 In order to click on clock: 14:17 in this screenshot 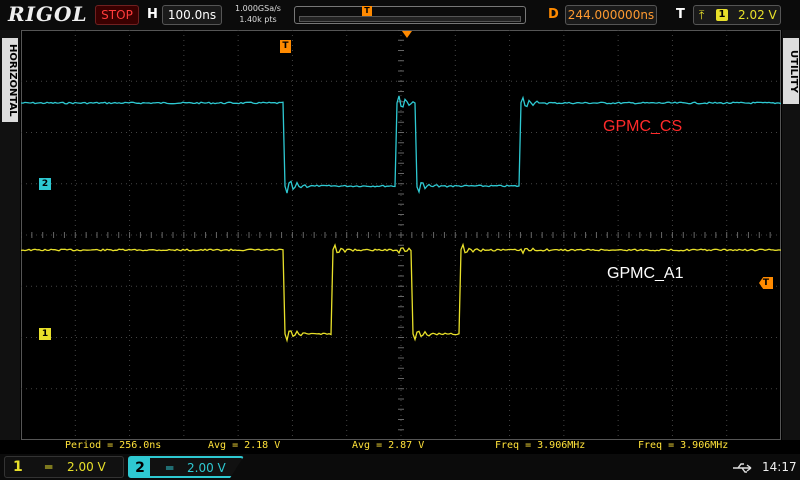, I will do `click(779, 467)`.